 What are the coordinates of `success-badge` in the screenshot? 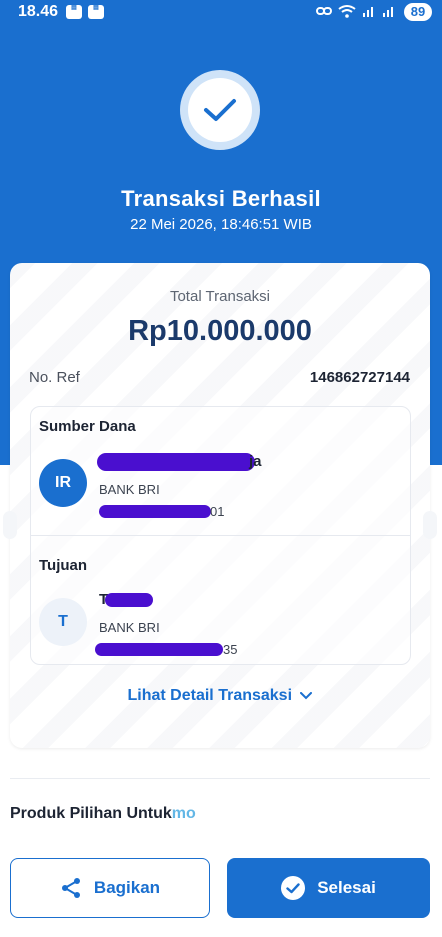 It's located at (220, 110).